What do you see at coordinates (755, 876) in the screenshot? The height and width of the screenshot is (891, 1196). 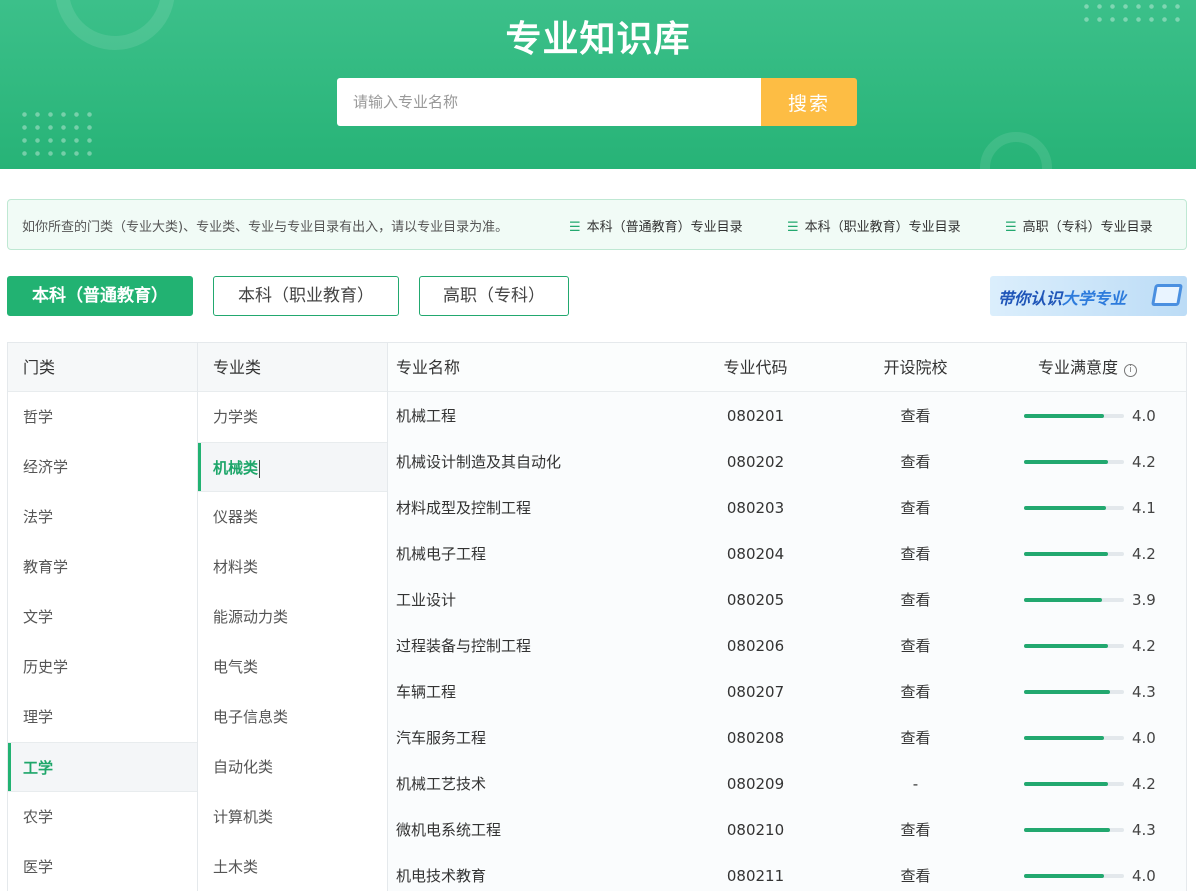 I see `major-code: 080211` at bounding box center [755, 876].